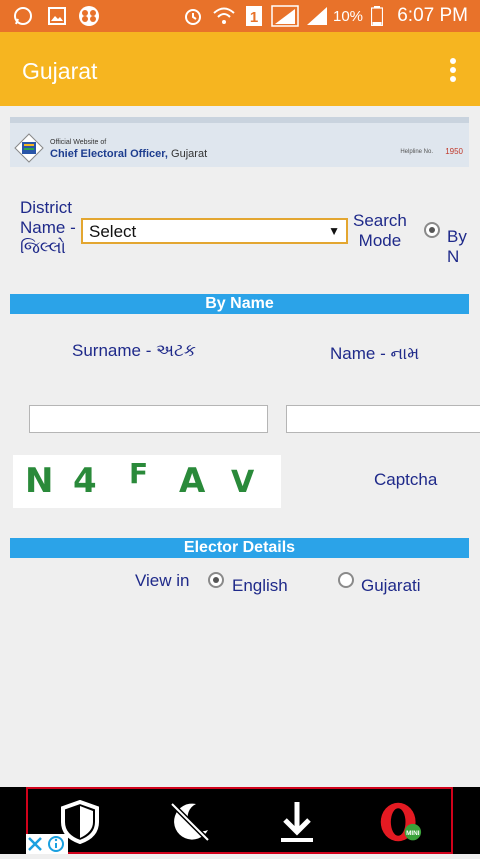  What do you see at coordinates (346, 580) in the screenshot?
I see `gujarati-radio` at bounding box center [346, 580].